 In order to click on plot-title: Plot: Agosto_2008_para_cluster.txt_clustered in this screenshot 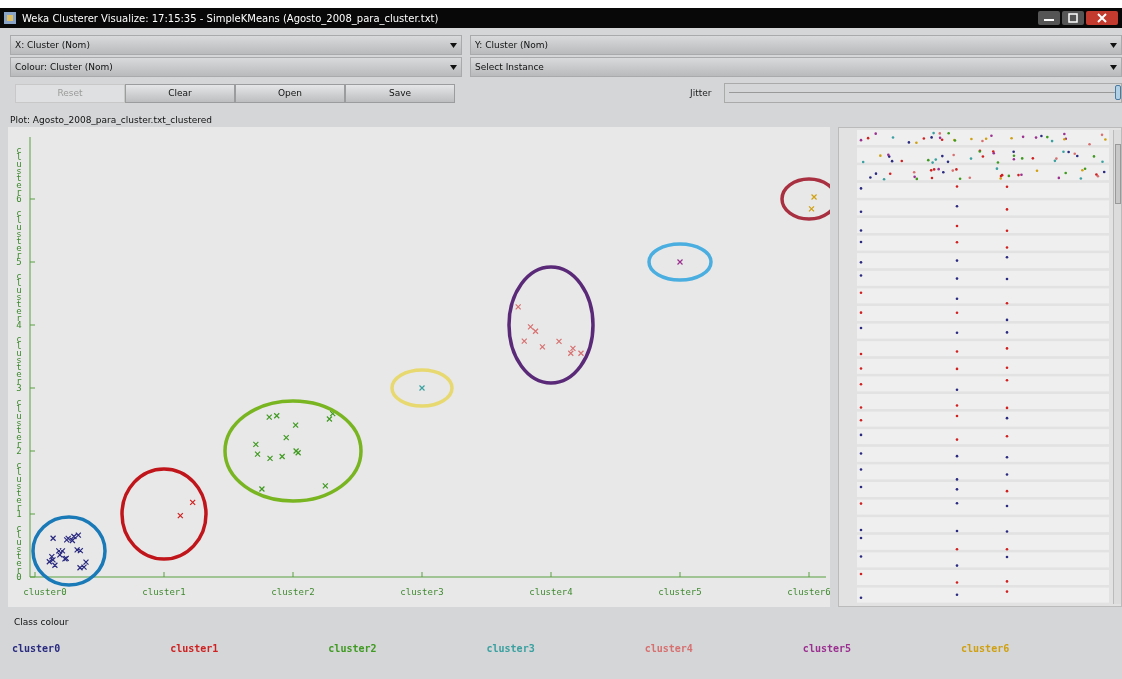, I will do `click(111, 120)`.